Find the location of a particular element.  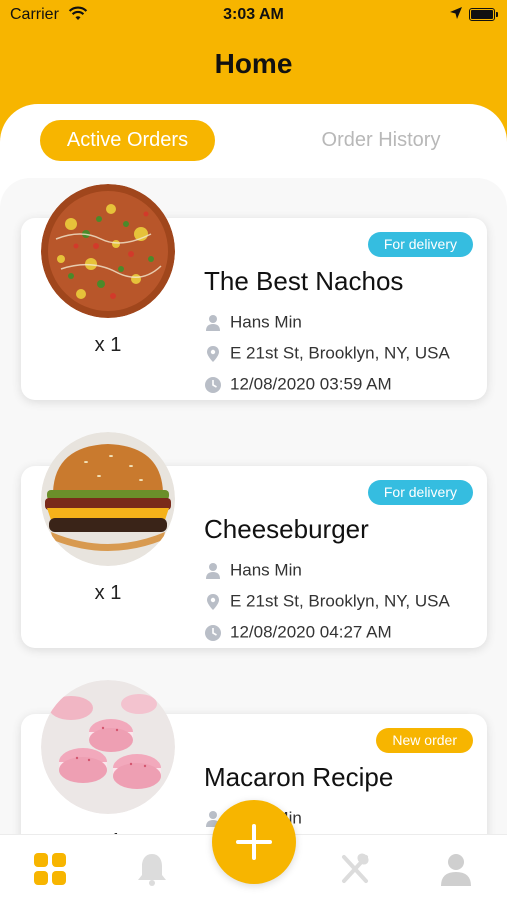

battery-icon is located at coordinates (483, 14).